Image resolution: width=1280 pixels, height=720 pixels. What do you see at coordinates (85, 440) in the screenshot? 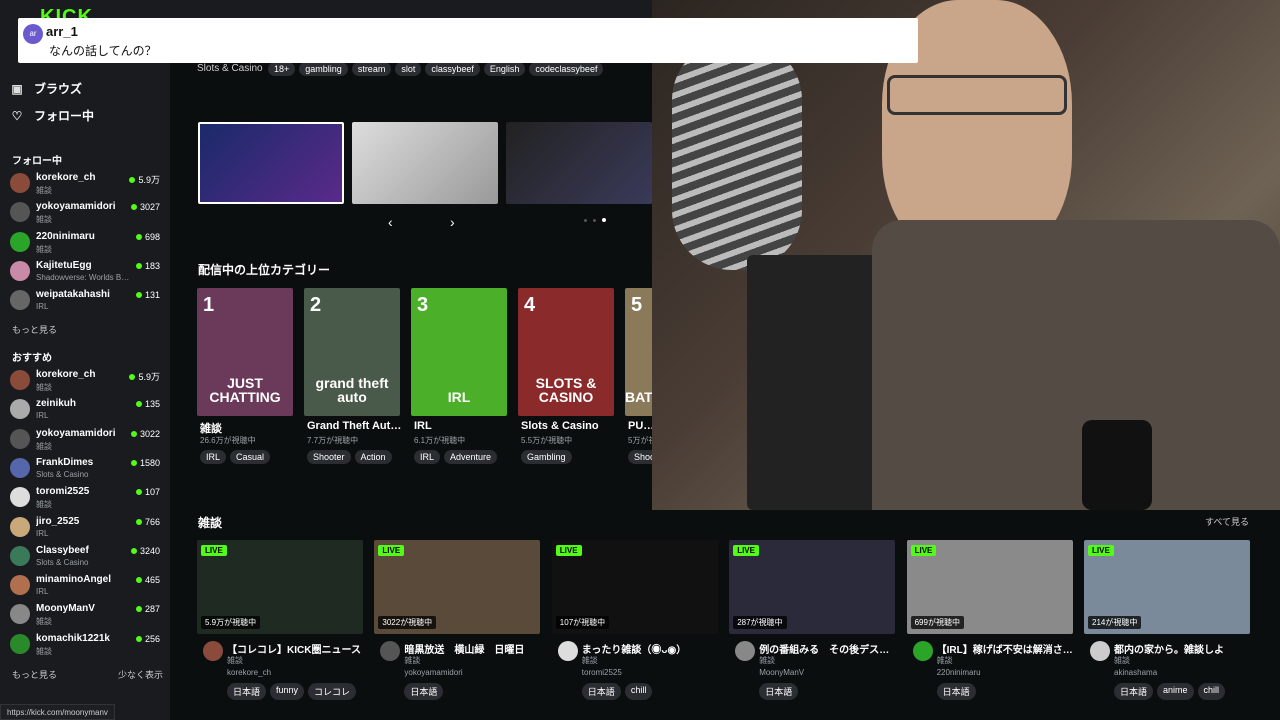
I see `sidebar-channel-yokoyamamidori: yokoyamamidori 雑談 3022` at bounding box center [85, 440].